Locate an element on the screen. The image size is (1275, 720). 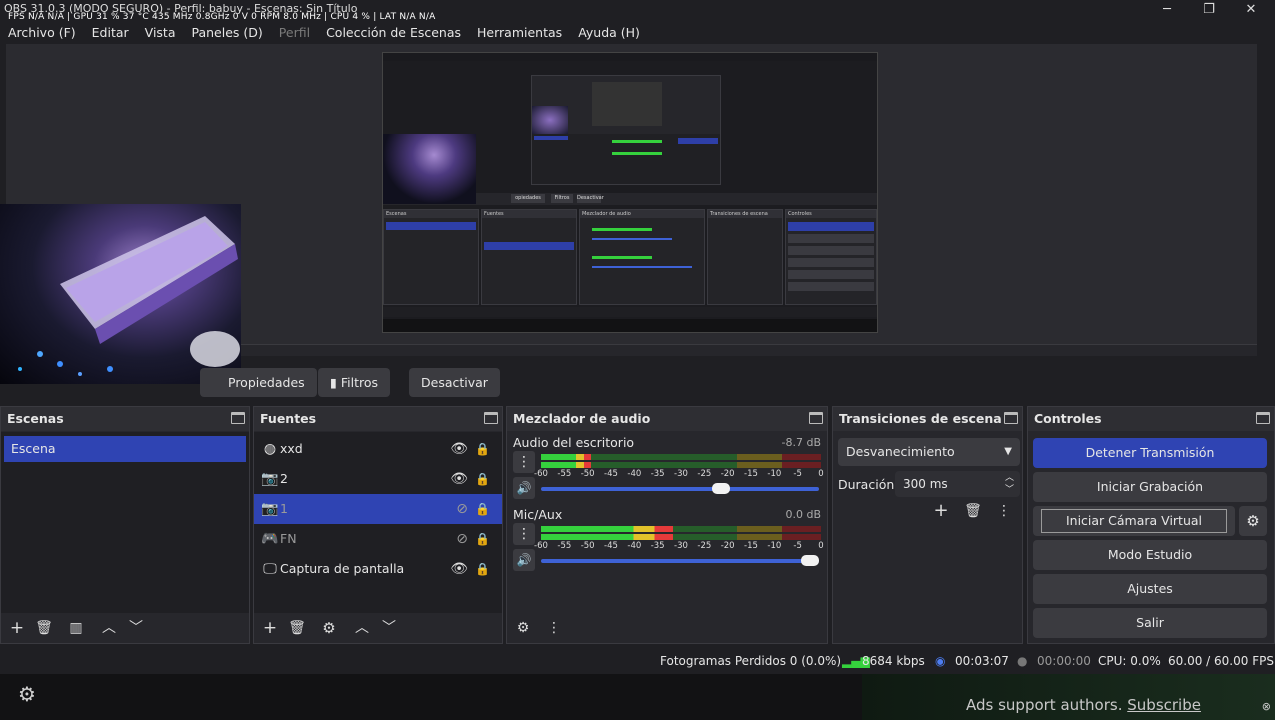
sources-header: Fuentes is located at coordinates (378, 419).